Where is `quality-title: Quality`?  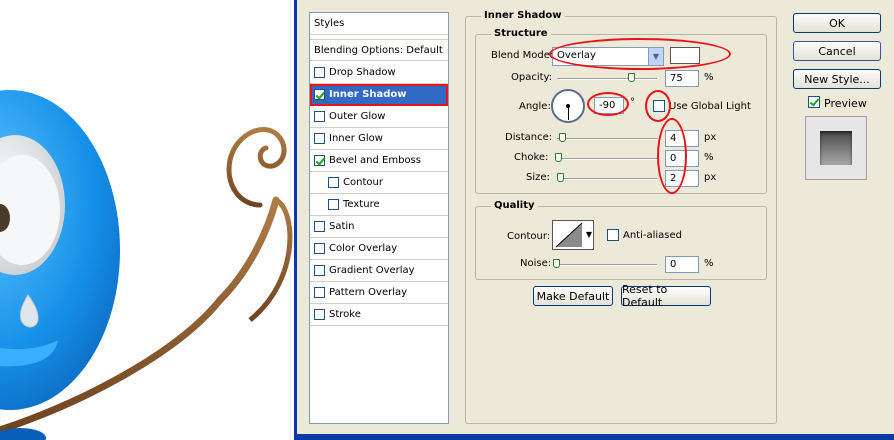 quality-title: Quality is located at coordinates (514, 205).